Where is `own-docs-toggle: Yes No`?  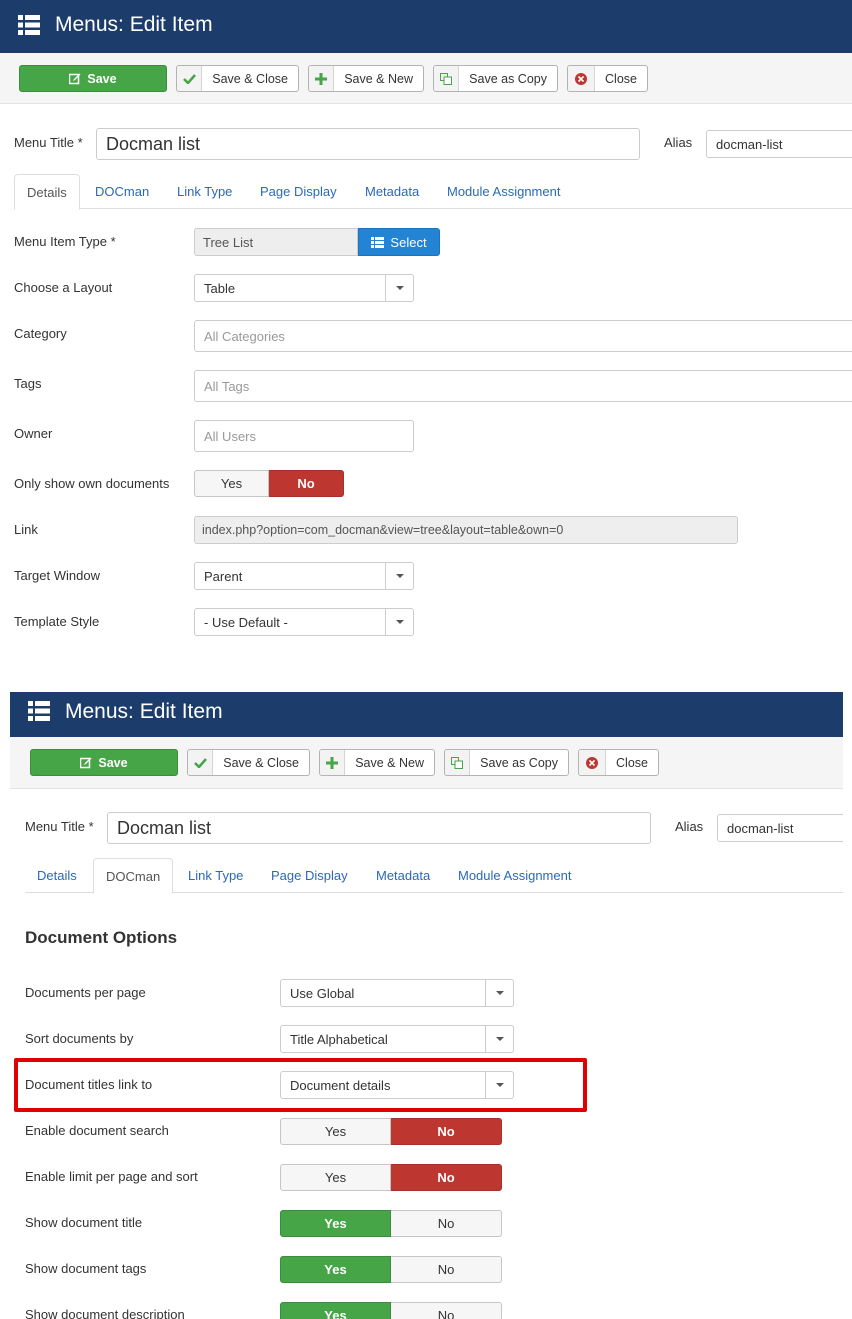
own-docs-toggle: Yes No is located at coordinates (269, 483).